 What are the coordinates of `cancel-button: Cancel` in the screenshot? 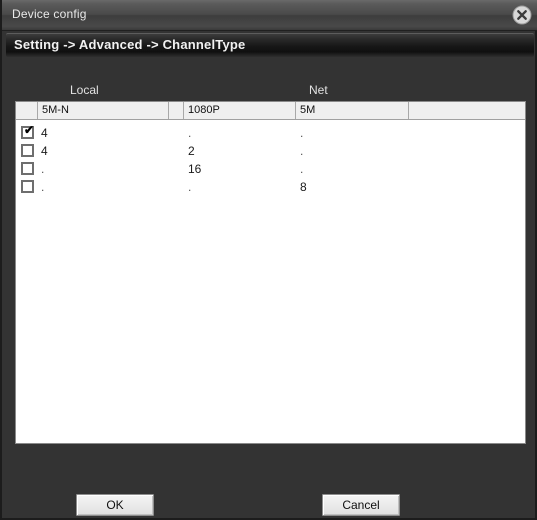 It's located at (361, 505).